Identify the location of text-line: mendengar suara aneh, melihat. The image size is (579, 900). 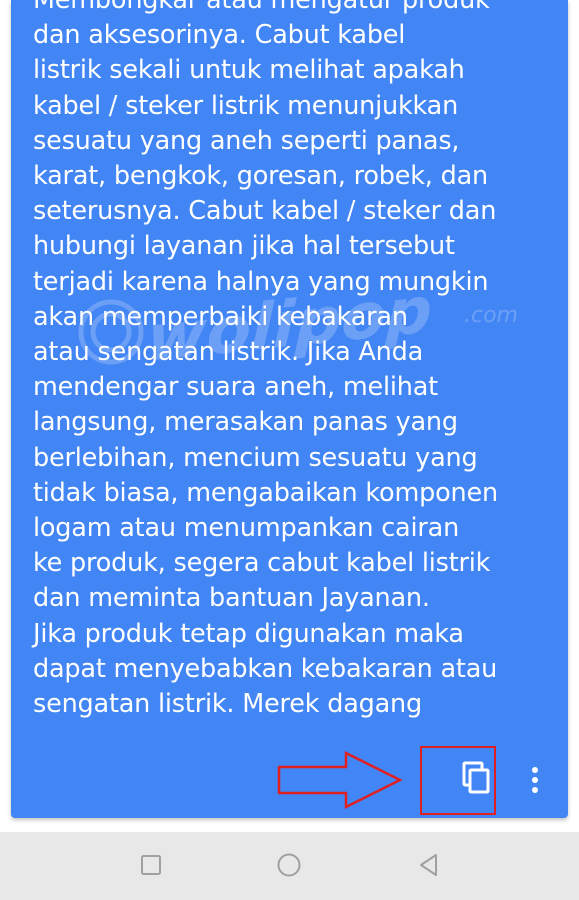
(235, 387).